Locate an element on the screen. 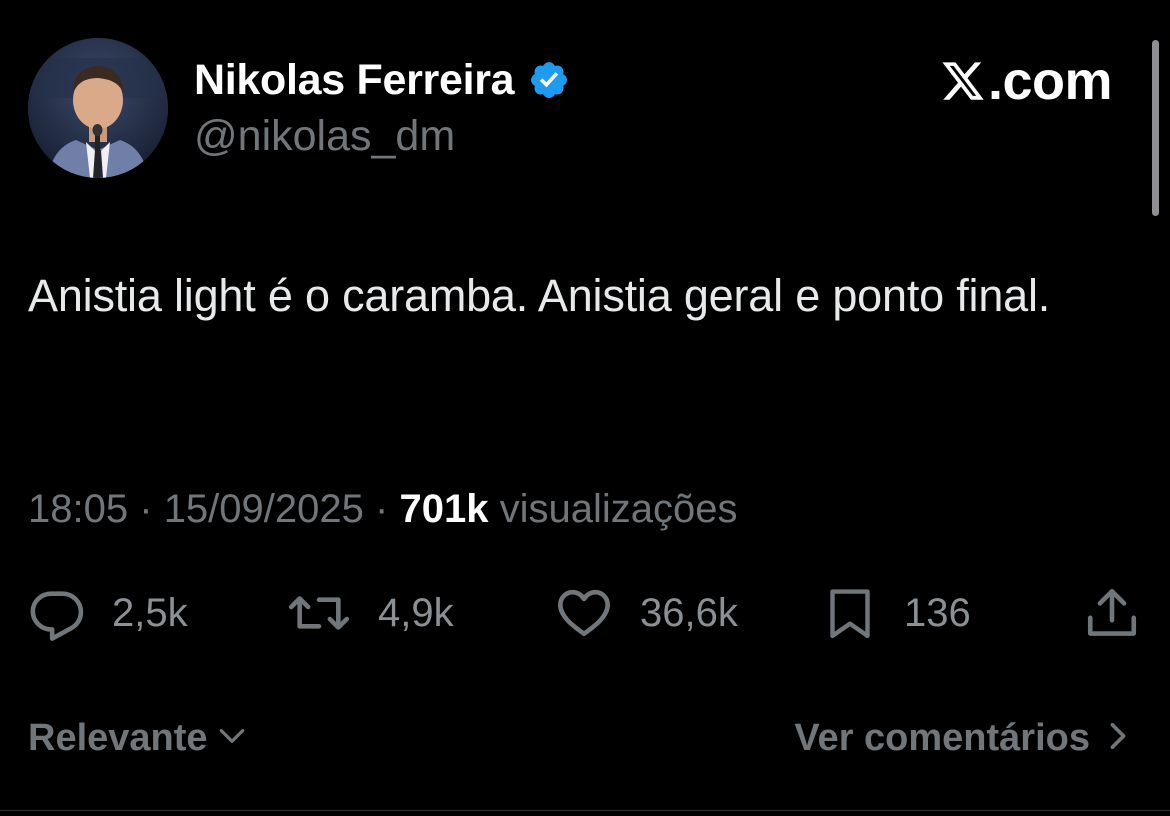 Image resolution: width=1170 pixels, height=816 pixels. bookmark-count: 136 is located at coordinates (937, 612).